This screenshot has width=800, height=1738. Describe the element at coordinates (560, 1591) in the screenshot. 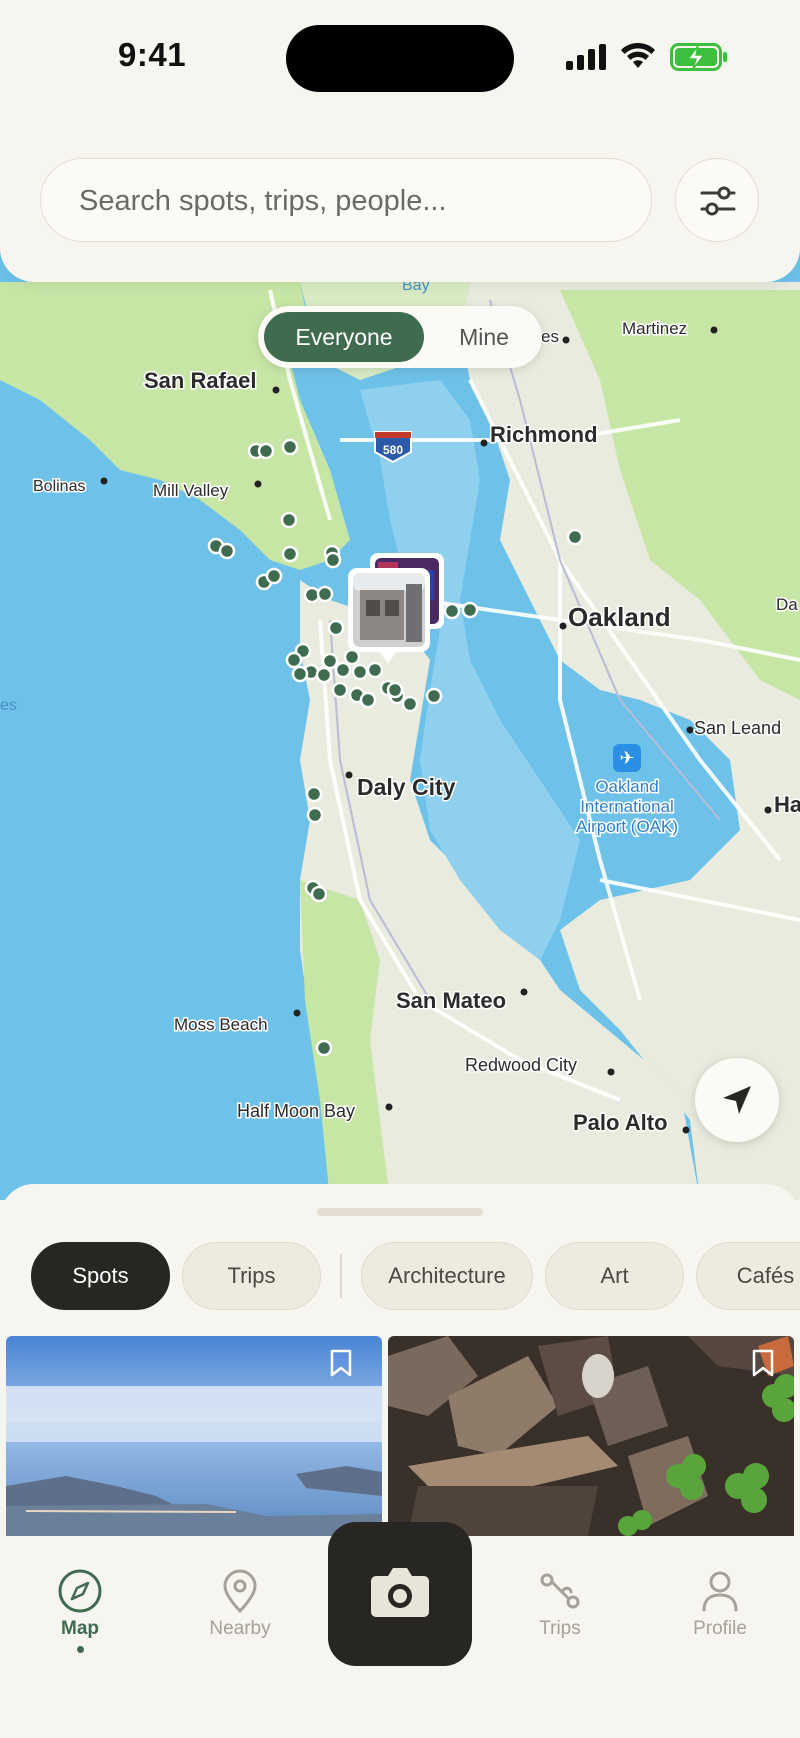

I see `route-icon` at that location.